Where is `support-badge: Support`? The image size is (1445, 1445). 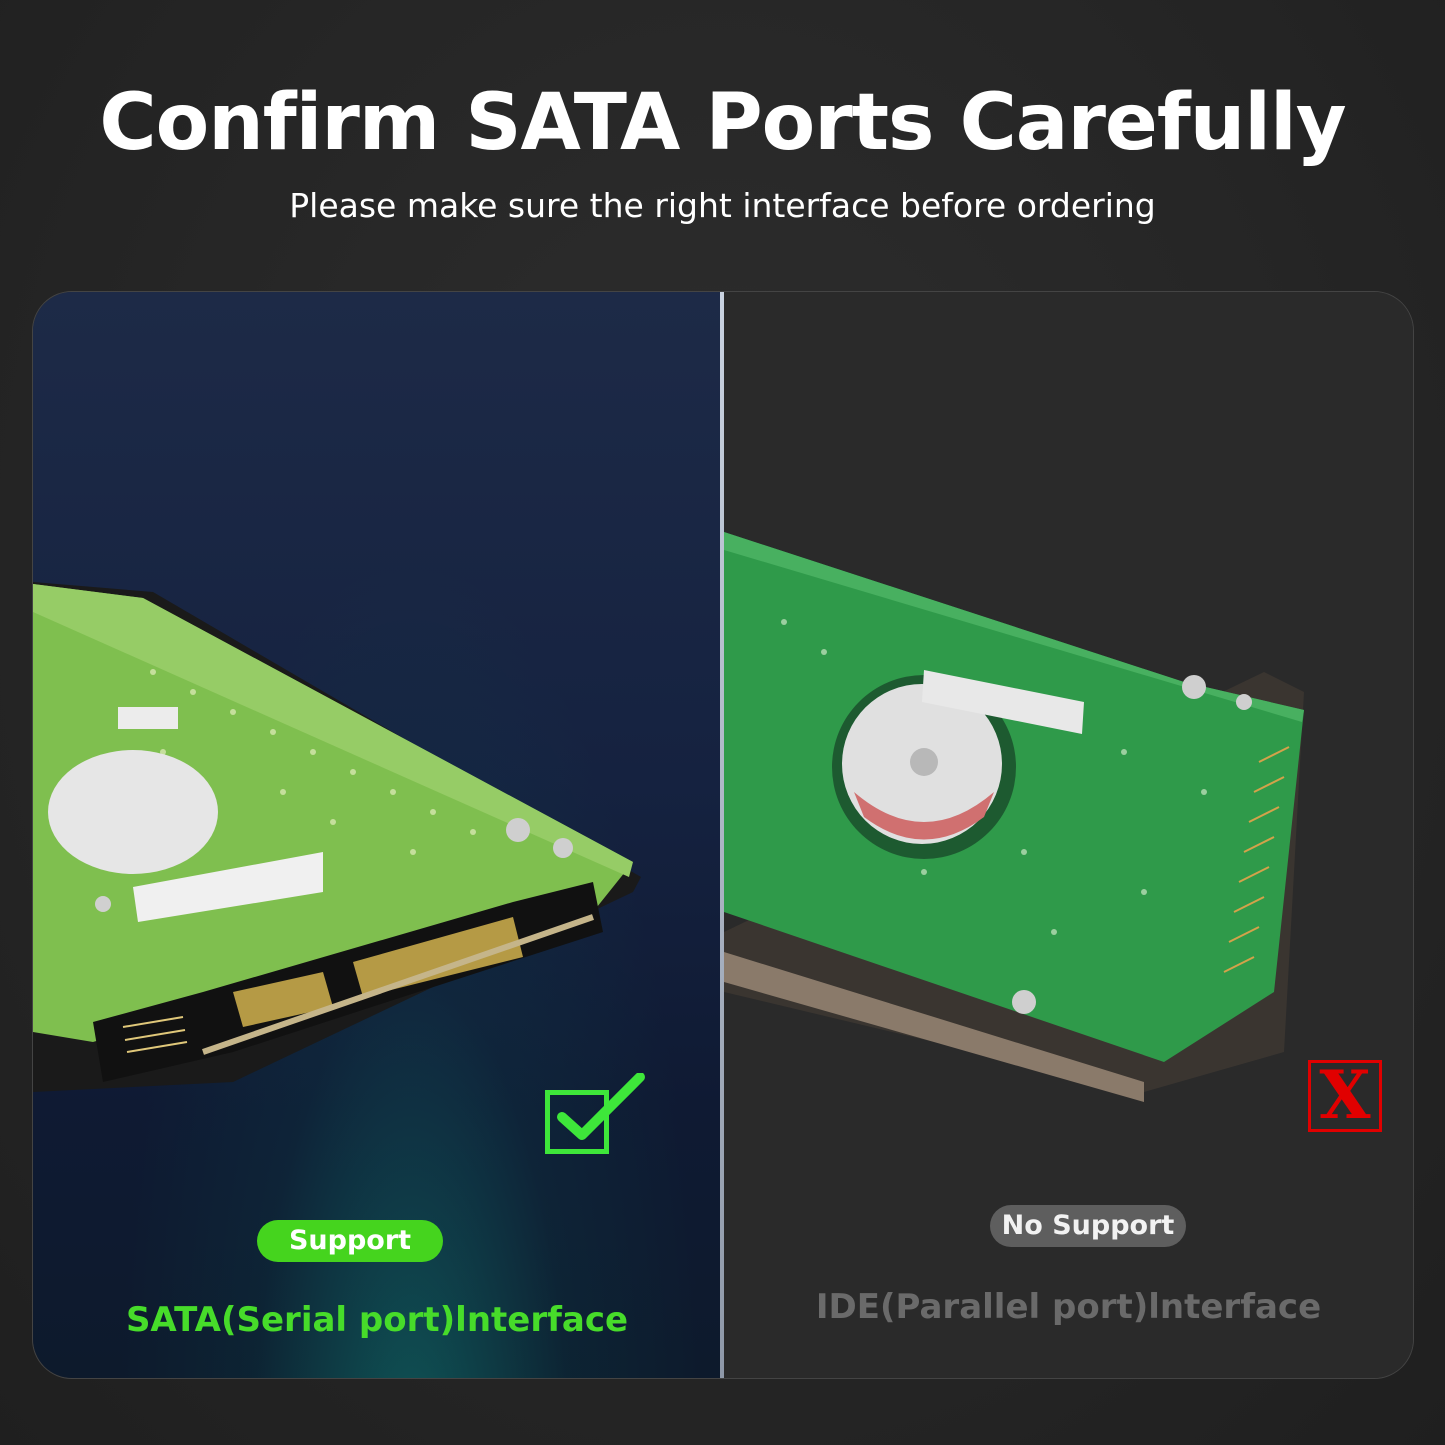
support-badge: Support is located at coordinates (350, 1241).